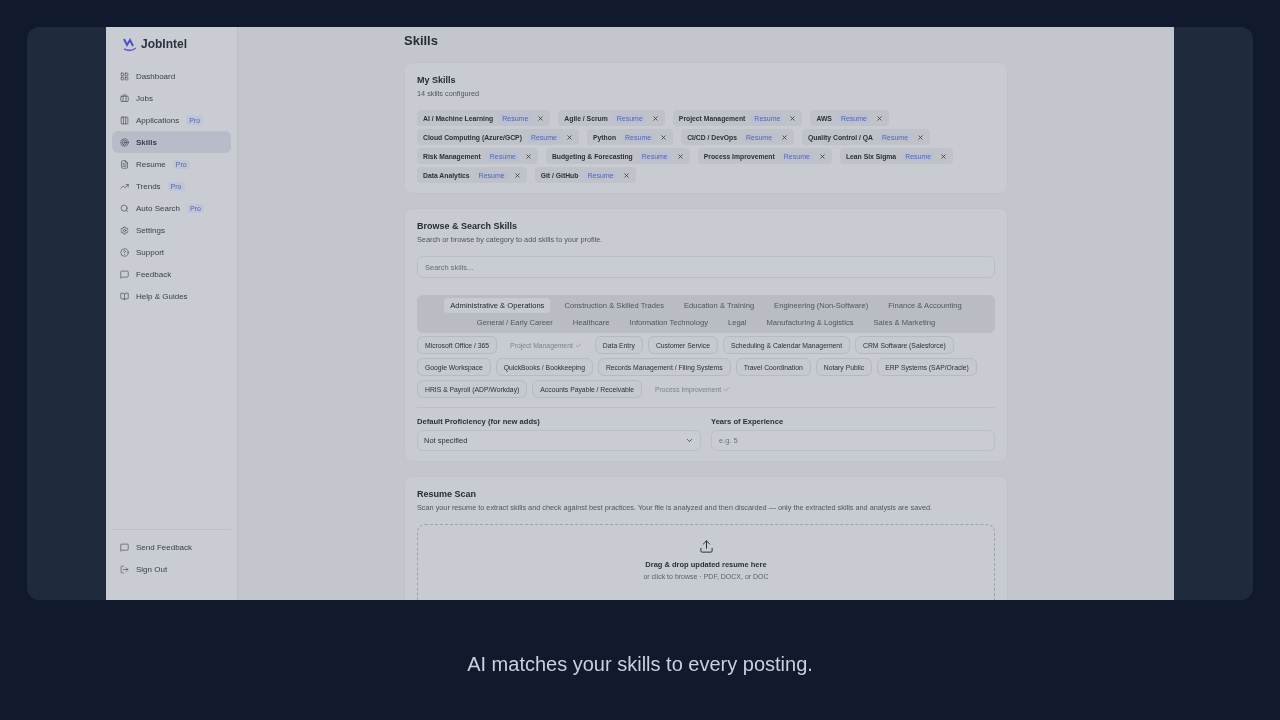 The height and width of the screenshot is (720, 1280). What do you see at coordinates (171, 274) in the screenshot?
I see `nav-item: Feedback` at bounding box center [171, 274].